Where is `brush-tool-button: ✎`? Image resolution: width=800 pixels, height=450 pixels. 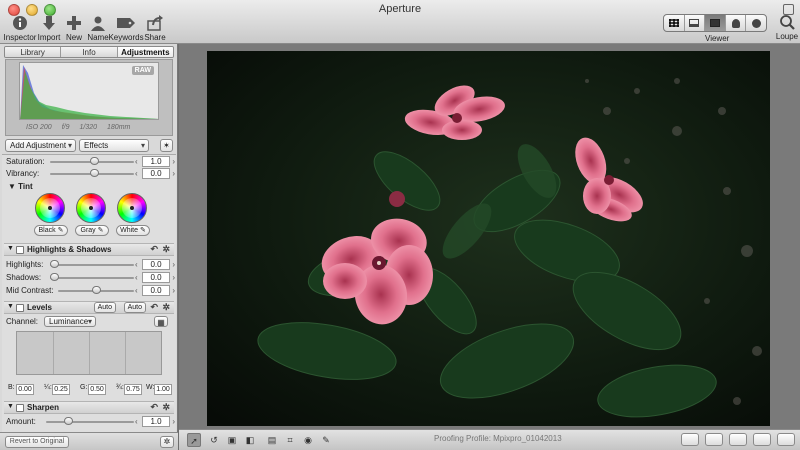 brush-tool-button: ✎ is located at coordinates (326, 440).